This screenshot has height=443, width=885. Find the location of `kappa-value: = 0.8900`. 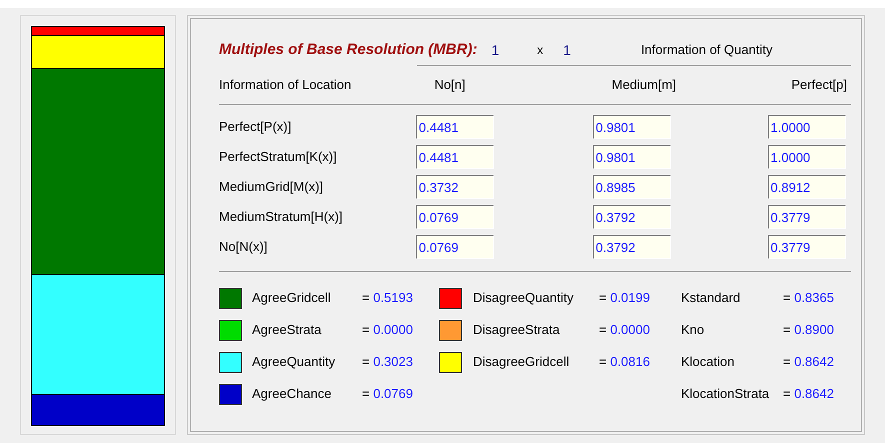

kappa-value: = 0.8900 is located at coordinates (808, 330).